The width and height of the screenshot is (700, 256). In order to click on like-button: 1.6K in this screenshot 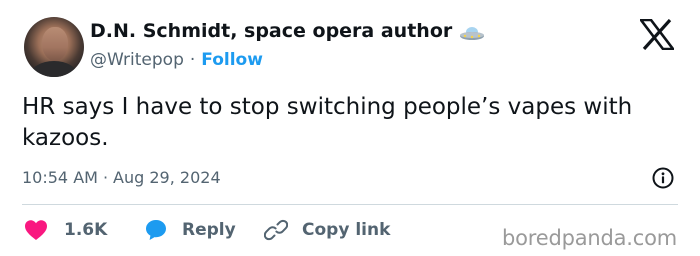, I will do `click(65, 230)`.